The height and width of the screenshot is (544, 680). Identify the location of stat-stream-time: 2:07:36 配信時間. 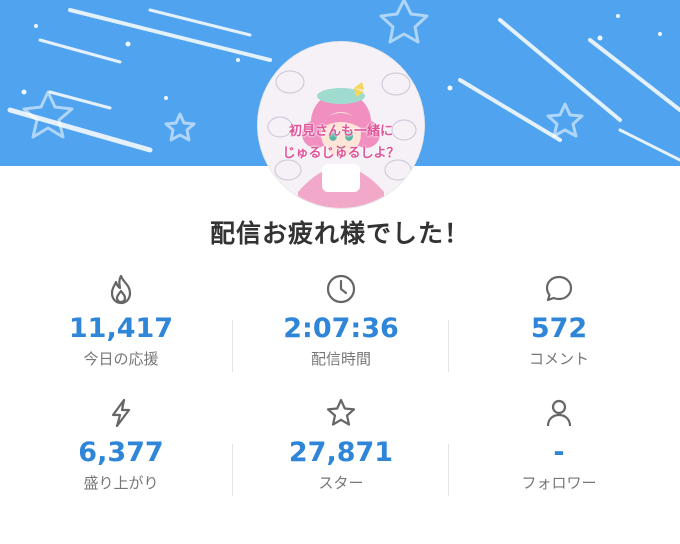
(341, 320).